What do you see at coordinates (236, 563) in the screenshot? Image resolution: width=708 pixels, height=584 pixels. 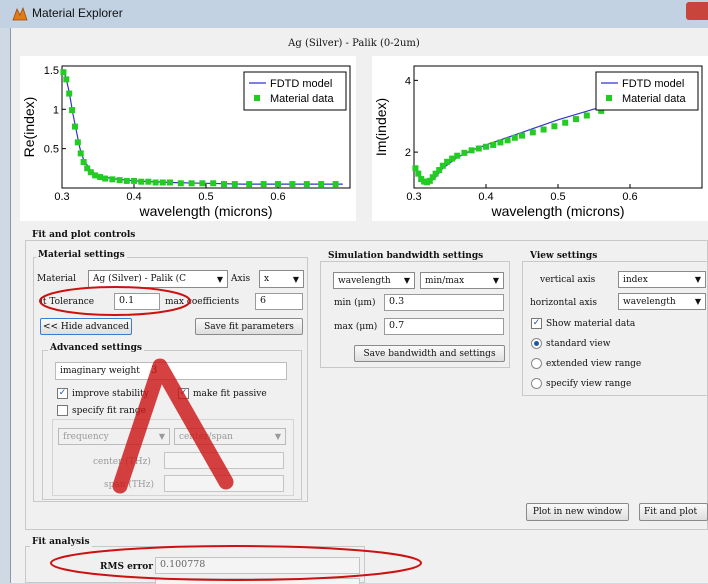 I see `annotation-ellipse-rms-error` at bounding box center [236, 563].